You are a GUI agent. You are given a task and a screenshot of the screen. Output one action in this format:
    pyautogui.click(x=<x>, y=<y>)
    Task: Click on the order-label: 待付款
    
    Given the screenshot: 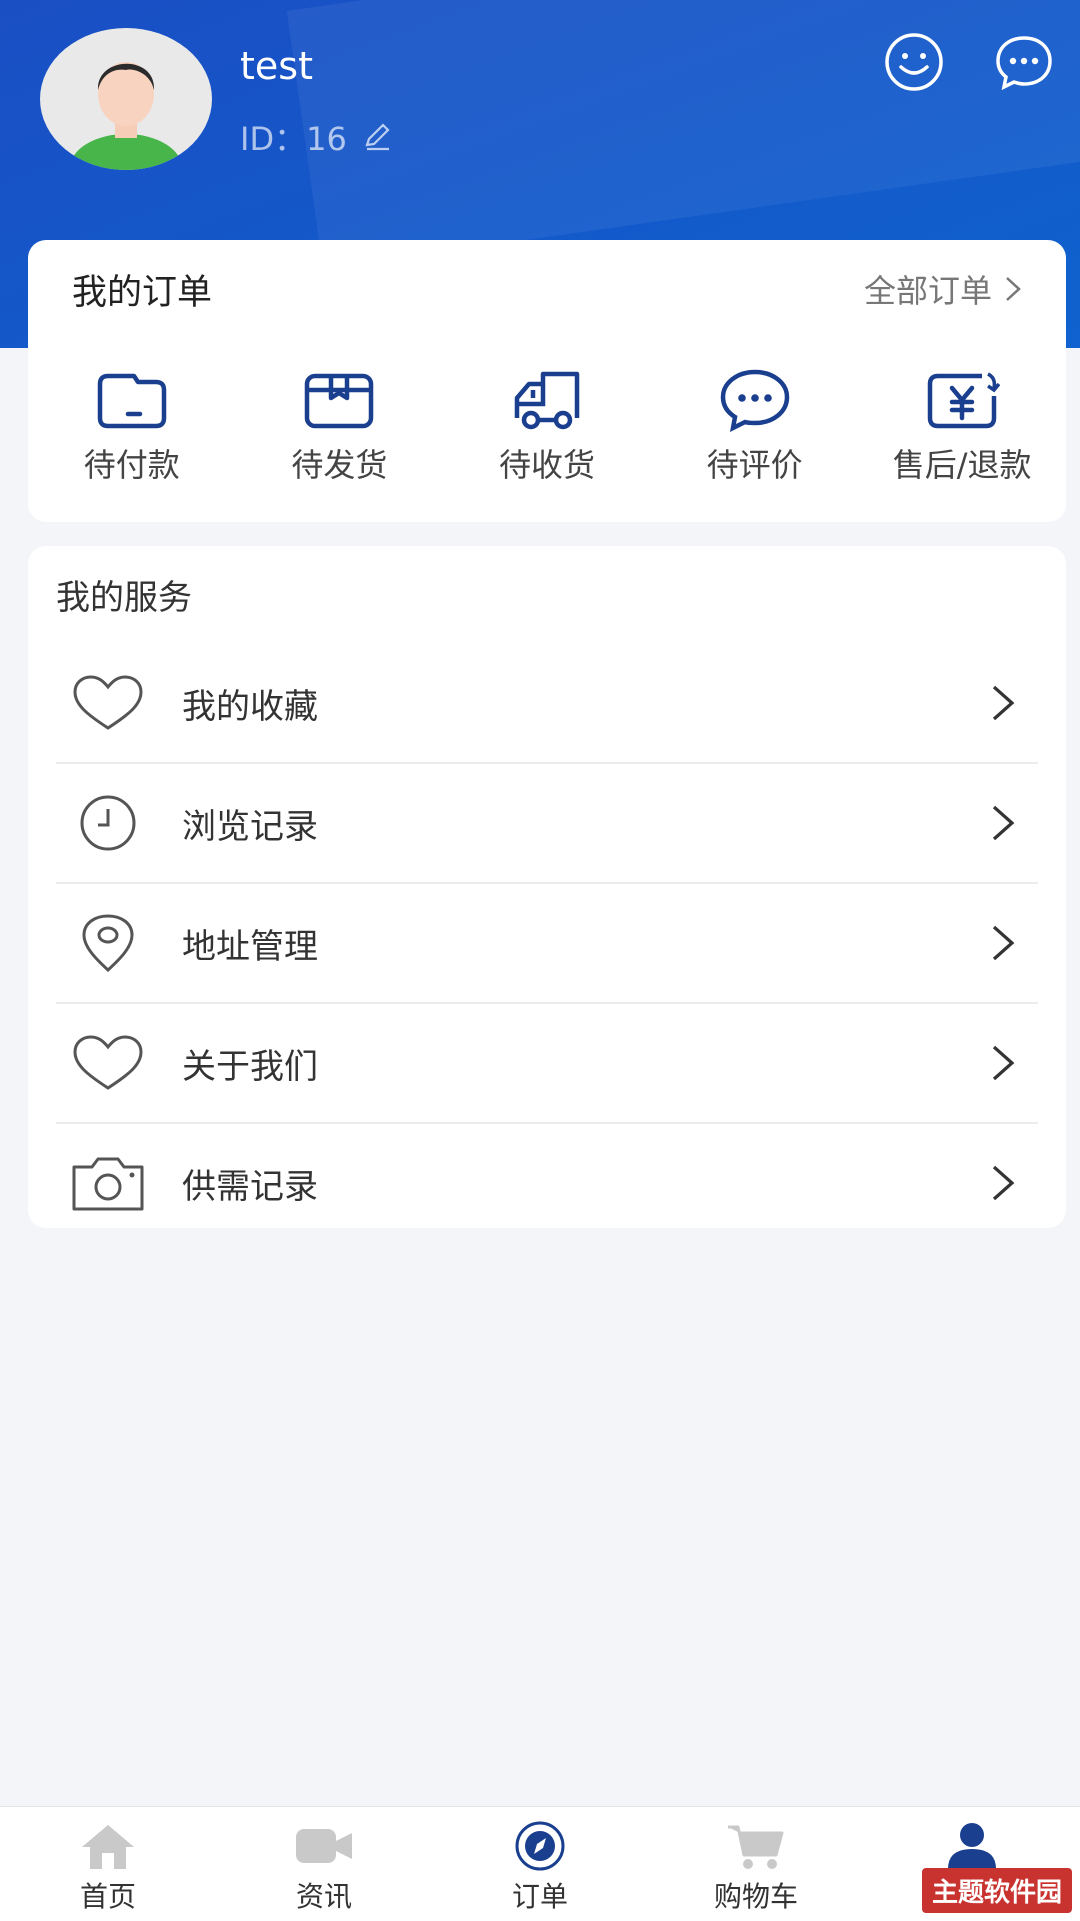 What is the action you would take?
    pyautogui.click(x=131, y=465)
    